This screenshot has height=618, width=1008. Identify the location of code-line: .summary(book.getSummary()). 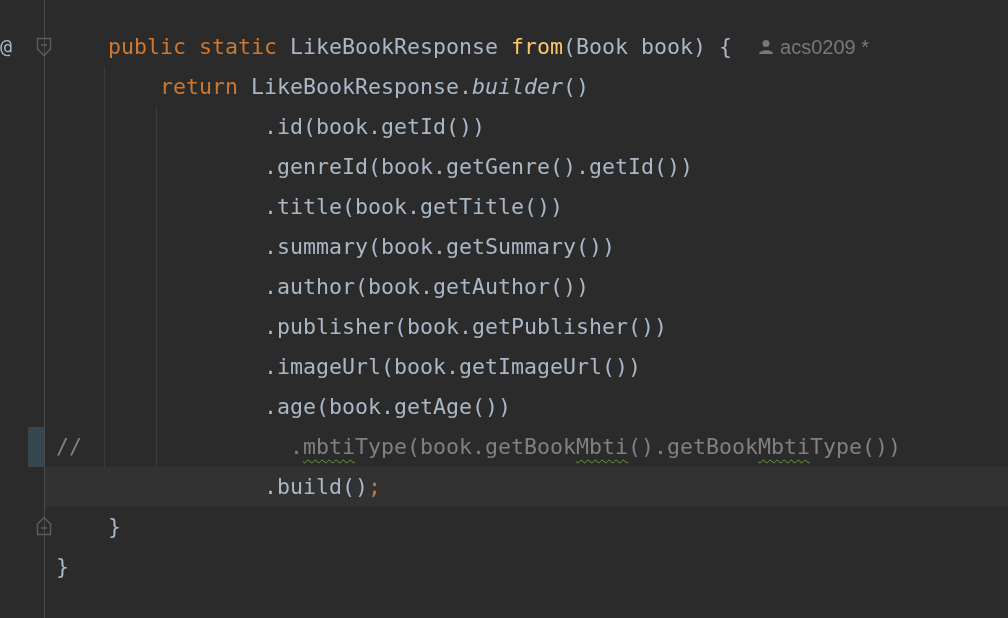
(439, 247).